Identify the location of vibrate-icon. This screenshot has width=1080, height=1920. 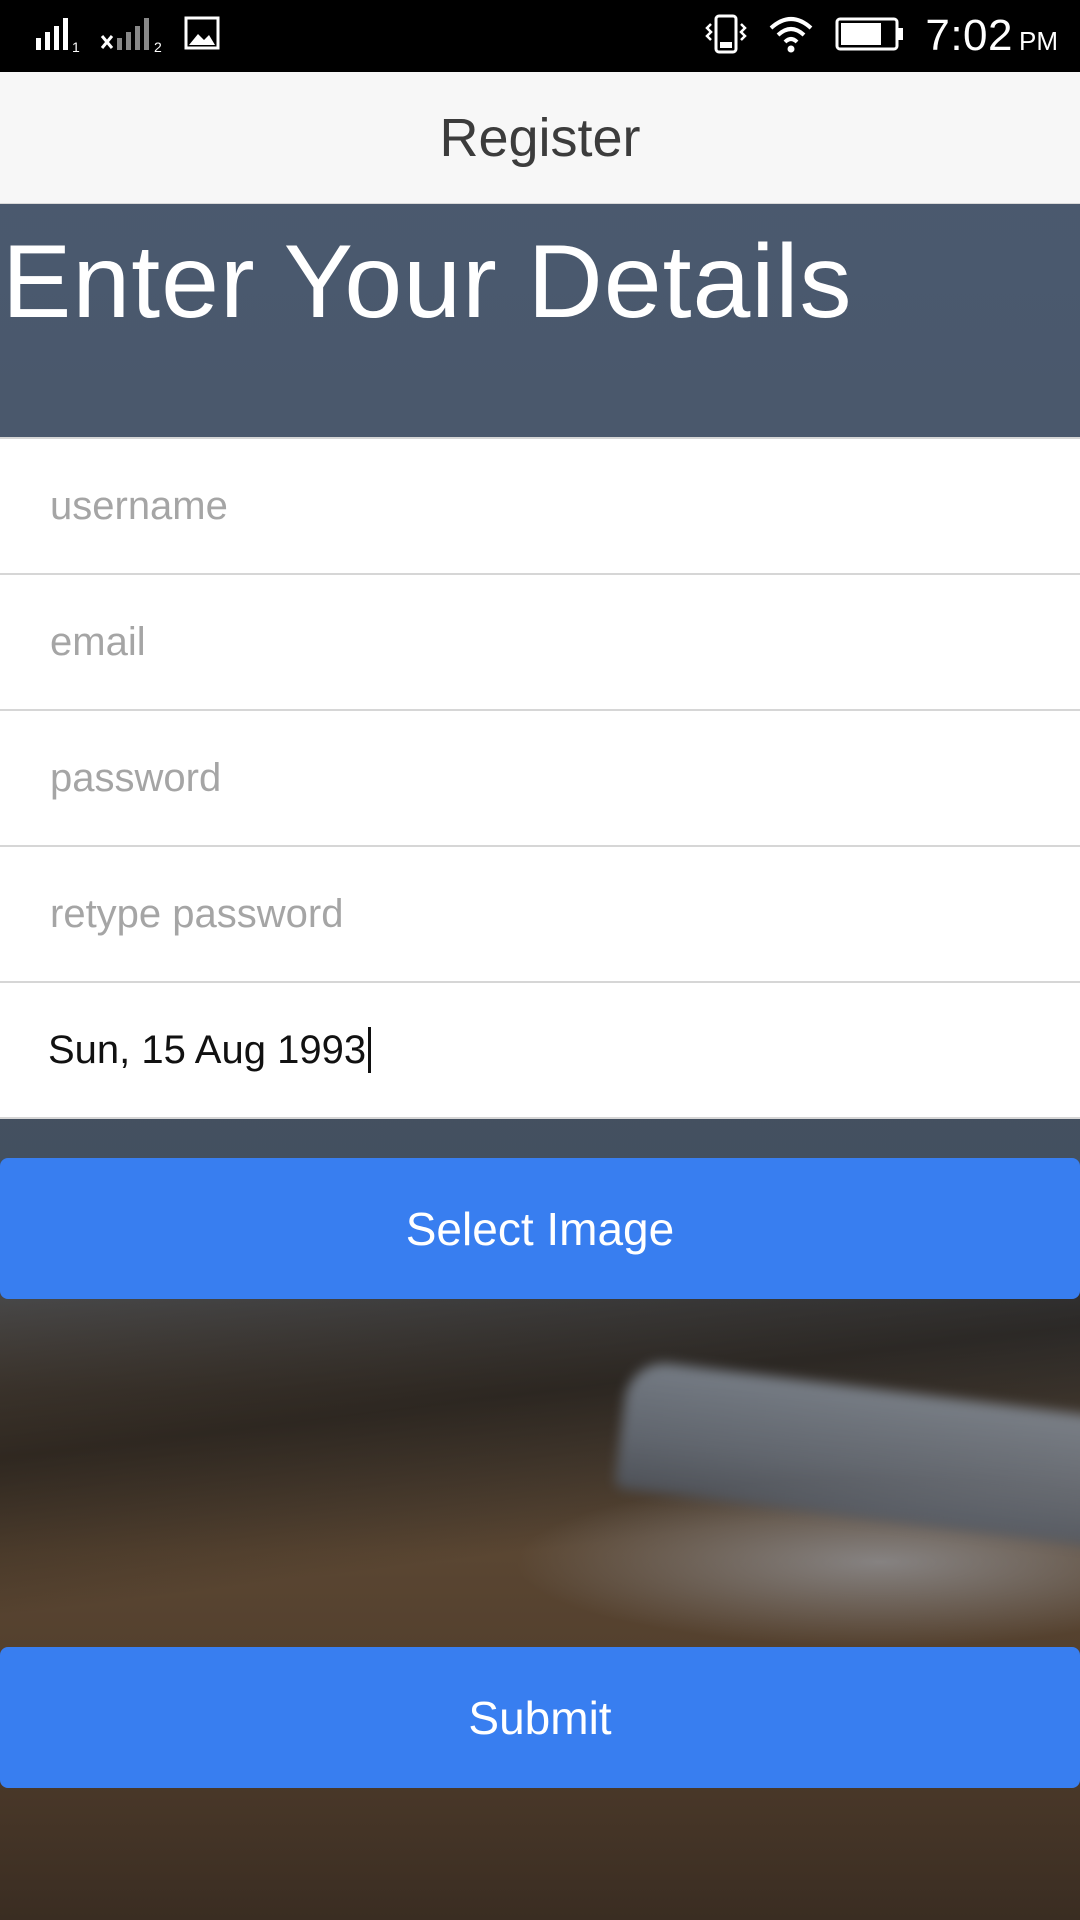
(726, 36).